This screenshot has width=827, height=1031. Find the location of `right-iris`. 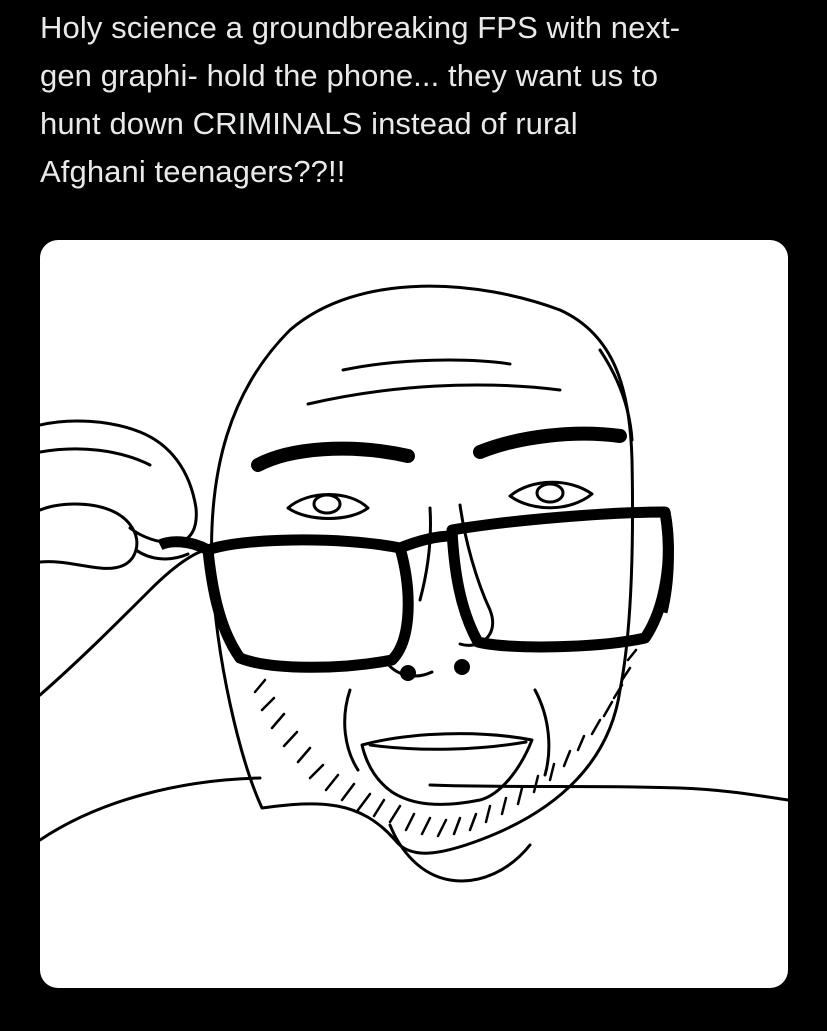

right-iris is located at coordinates (550, 493).